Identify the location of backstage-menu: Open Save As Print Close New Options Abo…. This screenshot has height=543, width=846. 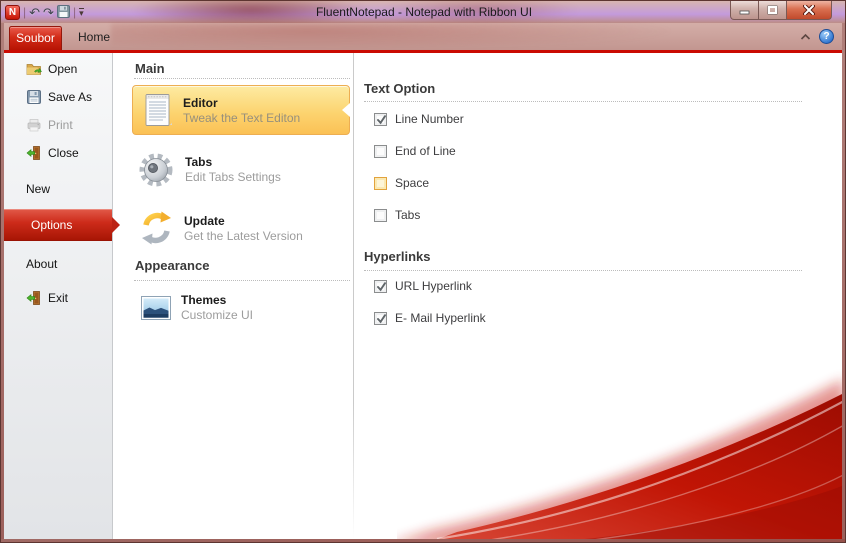
(62, 296).